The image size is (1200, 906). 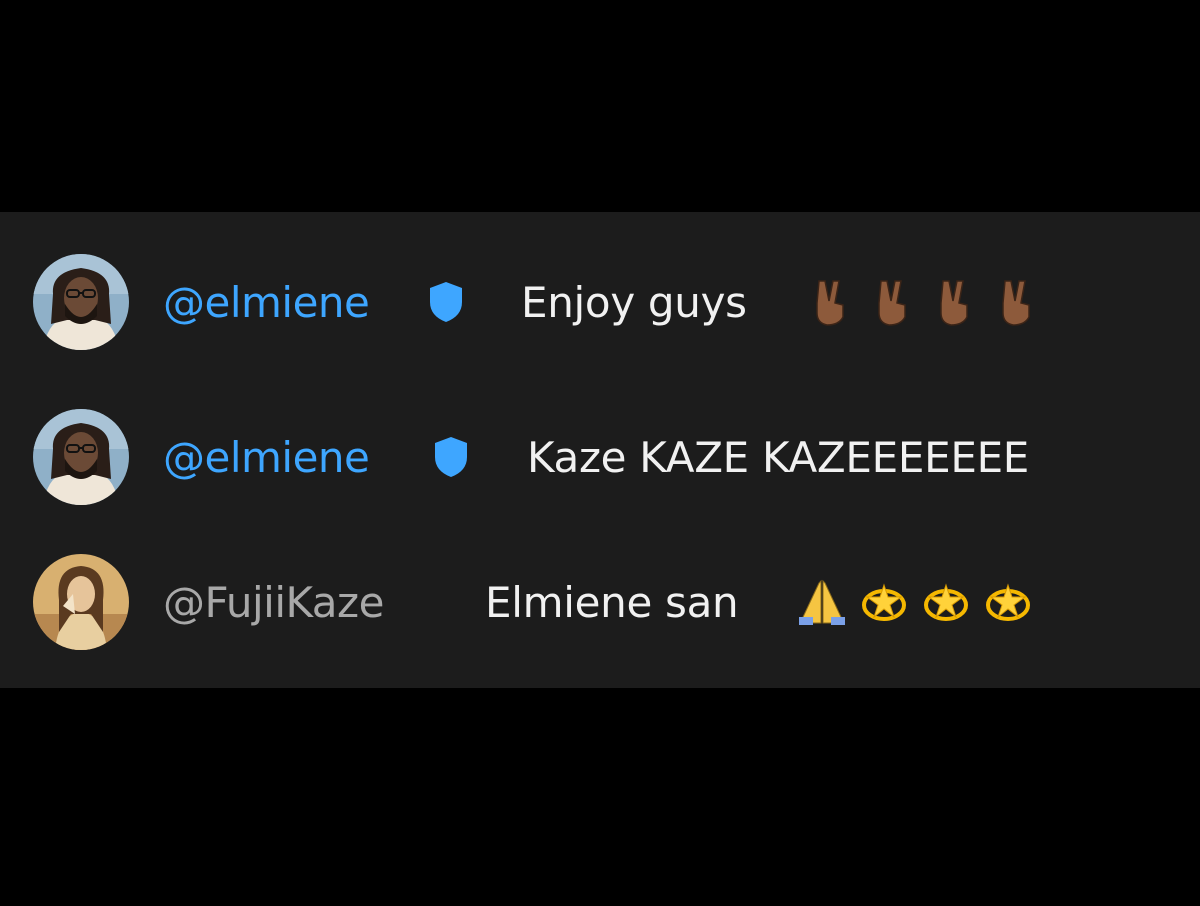 I want to click on chat-message: @elmiene Enjoy guys, so click(x=600, y=302).